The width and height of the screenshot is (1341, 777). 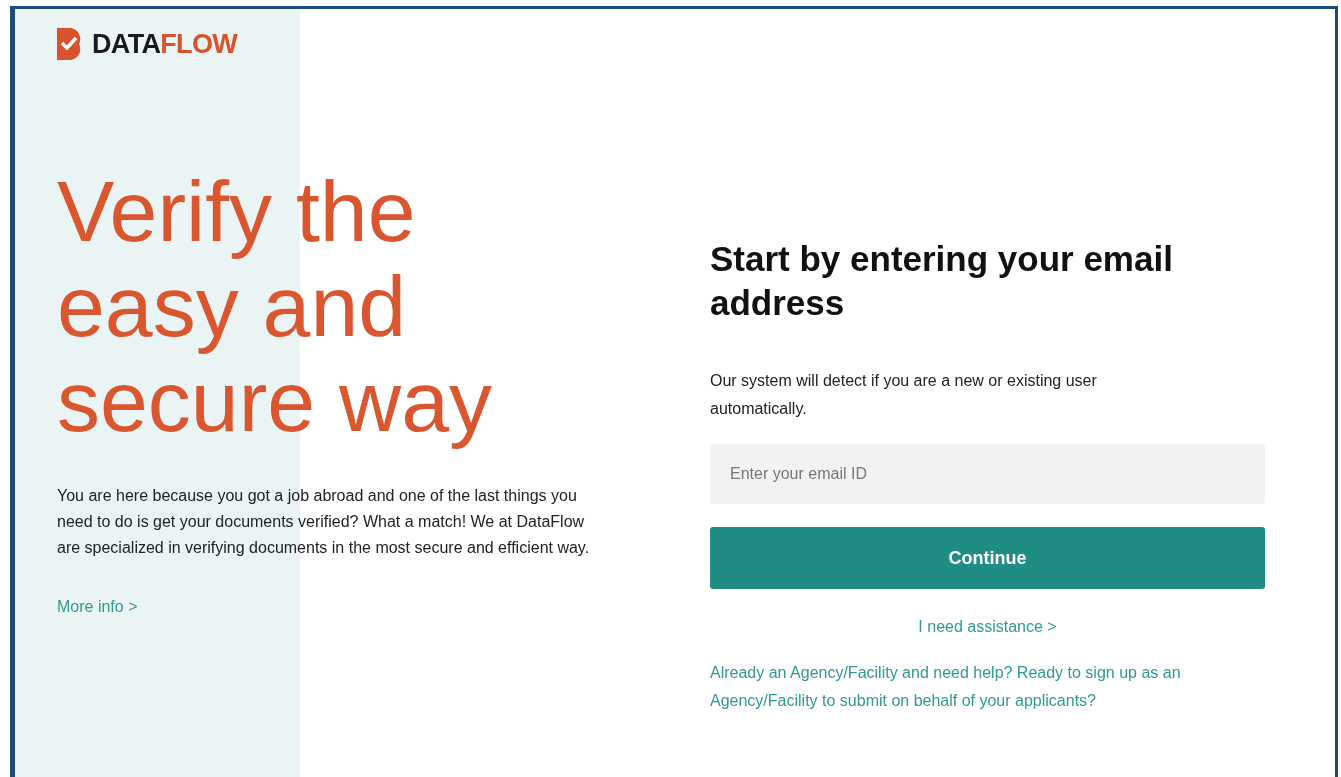 I want to click on agency-help-link: Already an Agency/Facility and need help? Ready to sign up as an Agency/Facility to submit on behalf of your applicants?, so click(x=987, y=687).